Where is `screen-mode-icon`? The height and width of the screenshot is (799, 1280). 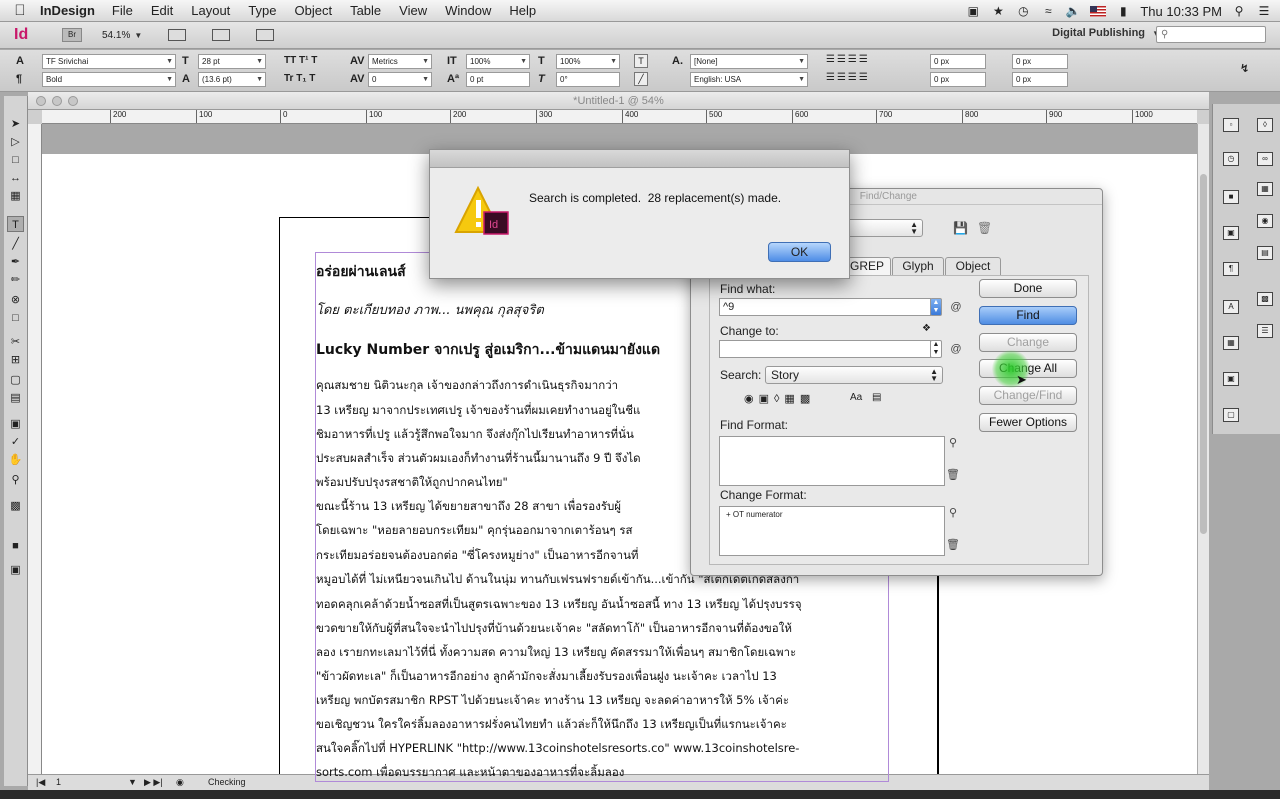 screen-mode-icon is located at coordinates (221, 35).